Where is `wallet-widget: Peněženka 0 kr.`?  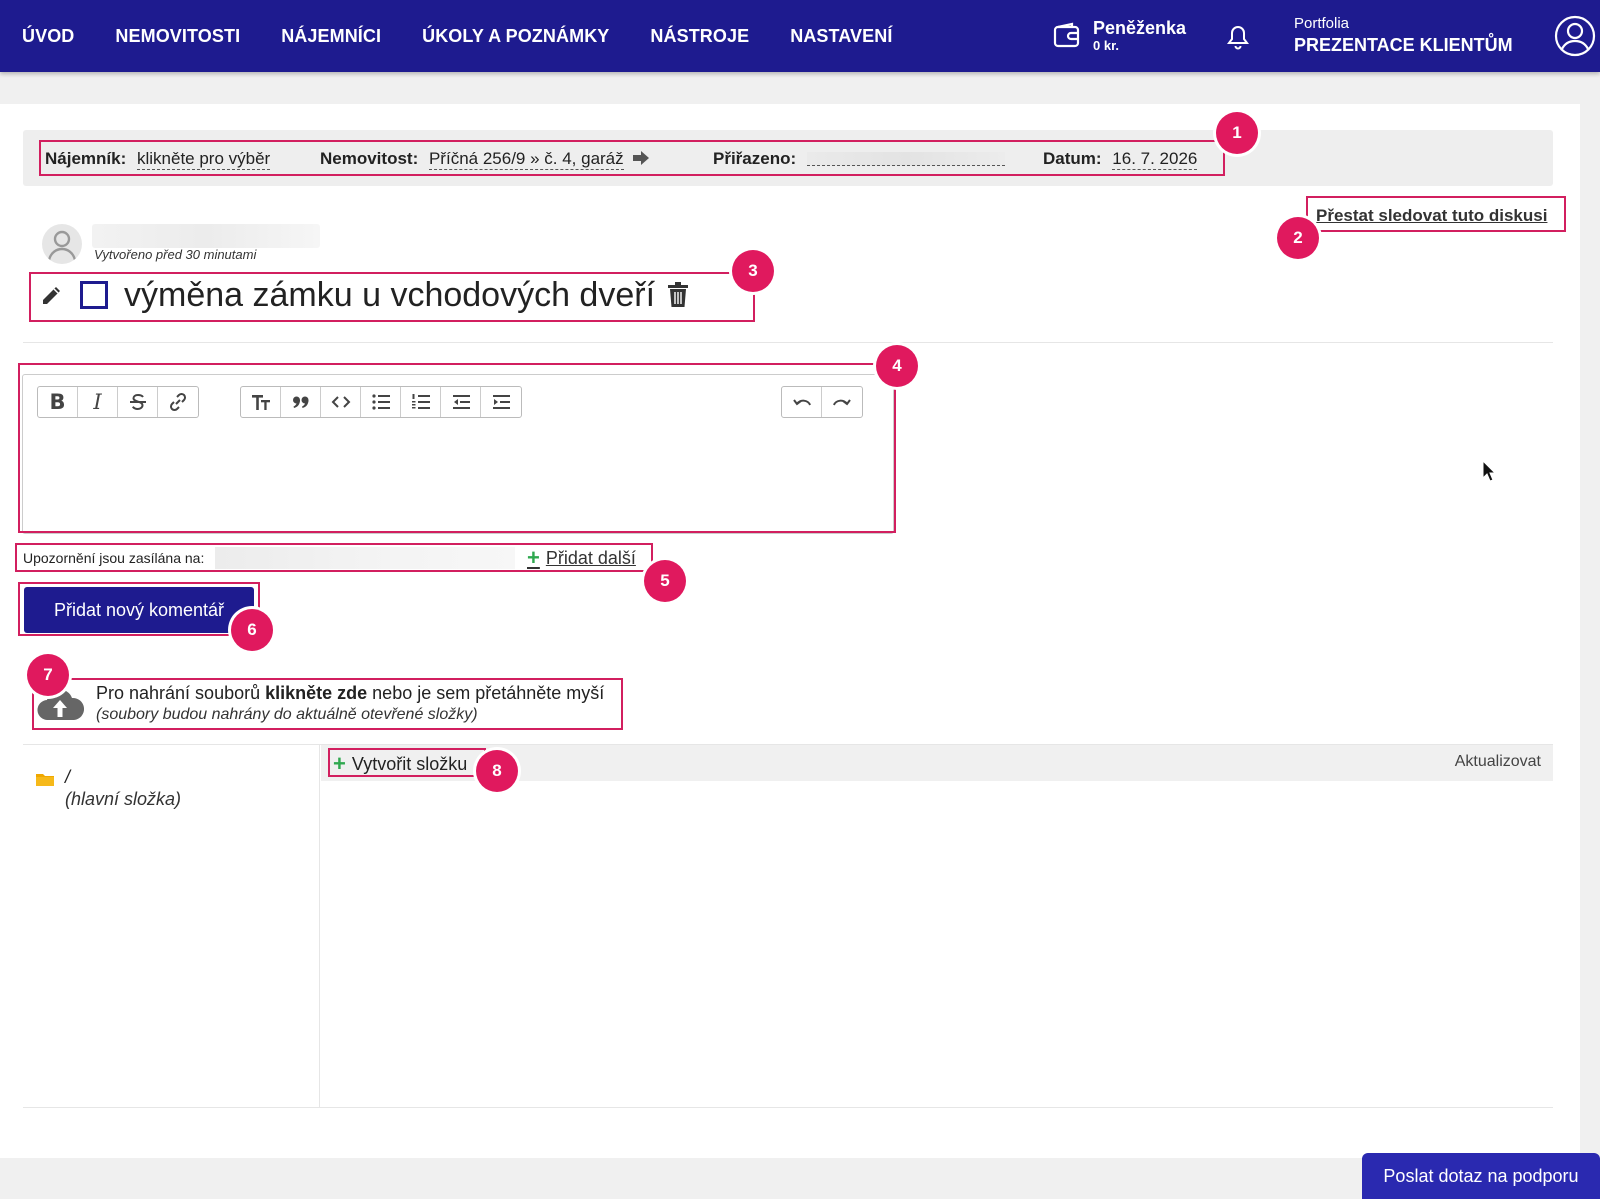 wallet-widget: Peněženka 0 kr. is located at coordinates (1119, 36).